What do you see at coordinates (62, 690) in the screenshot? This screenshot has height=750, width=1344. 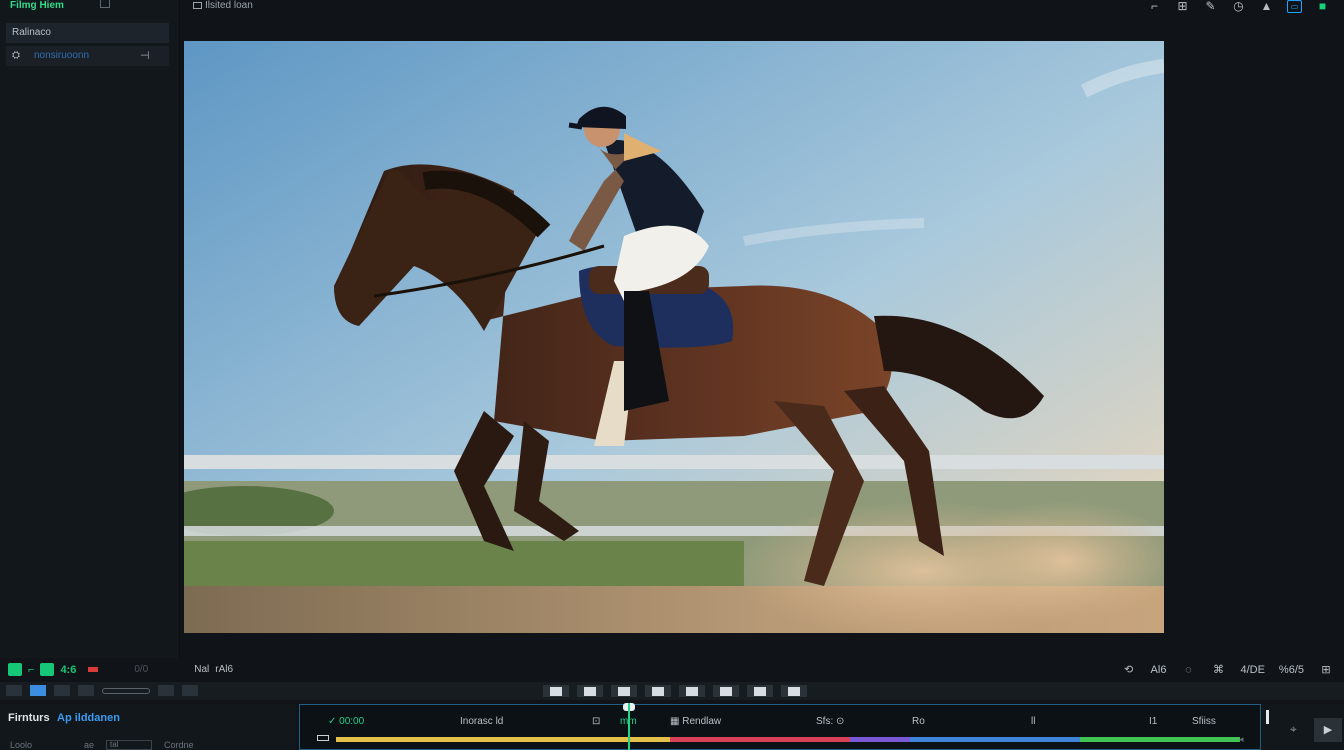 I see `split-tool-icon` at bounding box center [62, 690].